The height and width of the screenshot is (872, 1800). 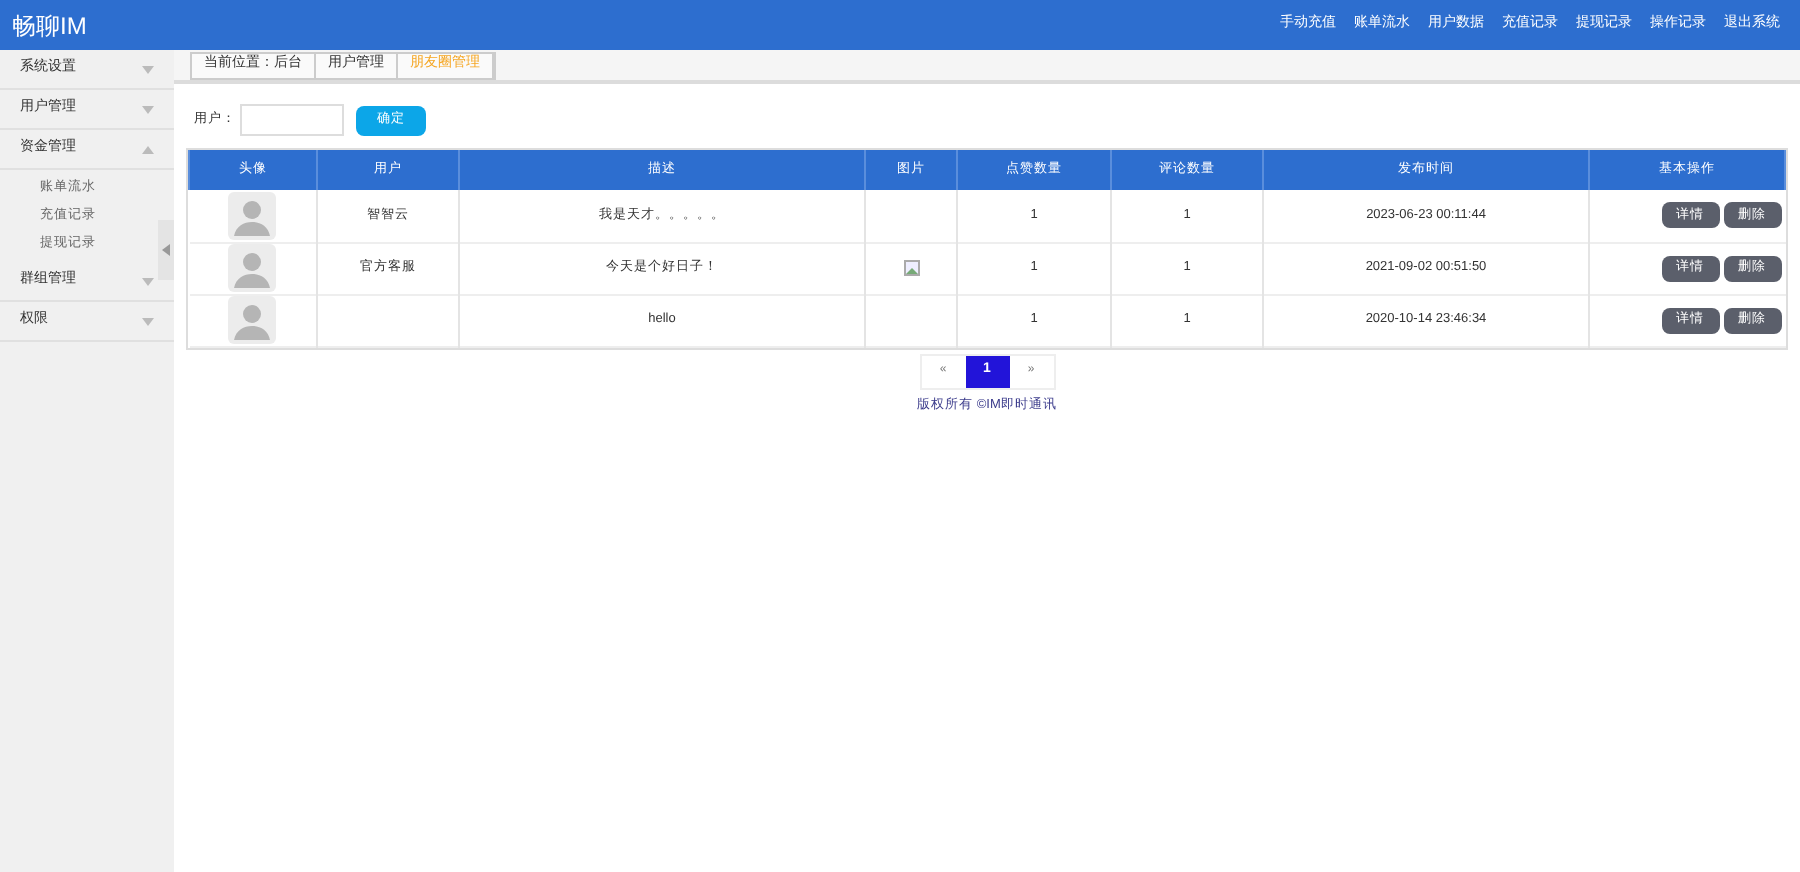 What do you see at coordinates (148, 149) in the screenshot?
I see `caret-up-icon` at bounding box center [148, 149].